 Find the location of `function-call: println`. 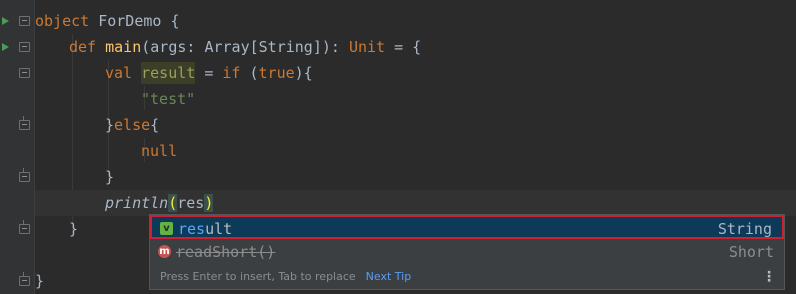

function-call: println is located at coordinates (137, 203).